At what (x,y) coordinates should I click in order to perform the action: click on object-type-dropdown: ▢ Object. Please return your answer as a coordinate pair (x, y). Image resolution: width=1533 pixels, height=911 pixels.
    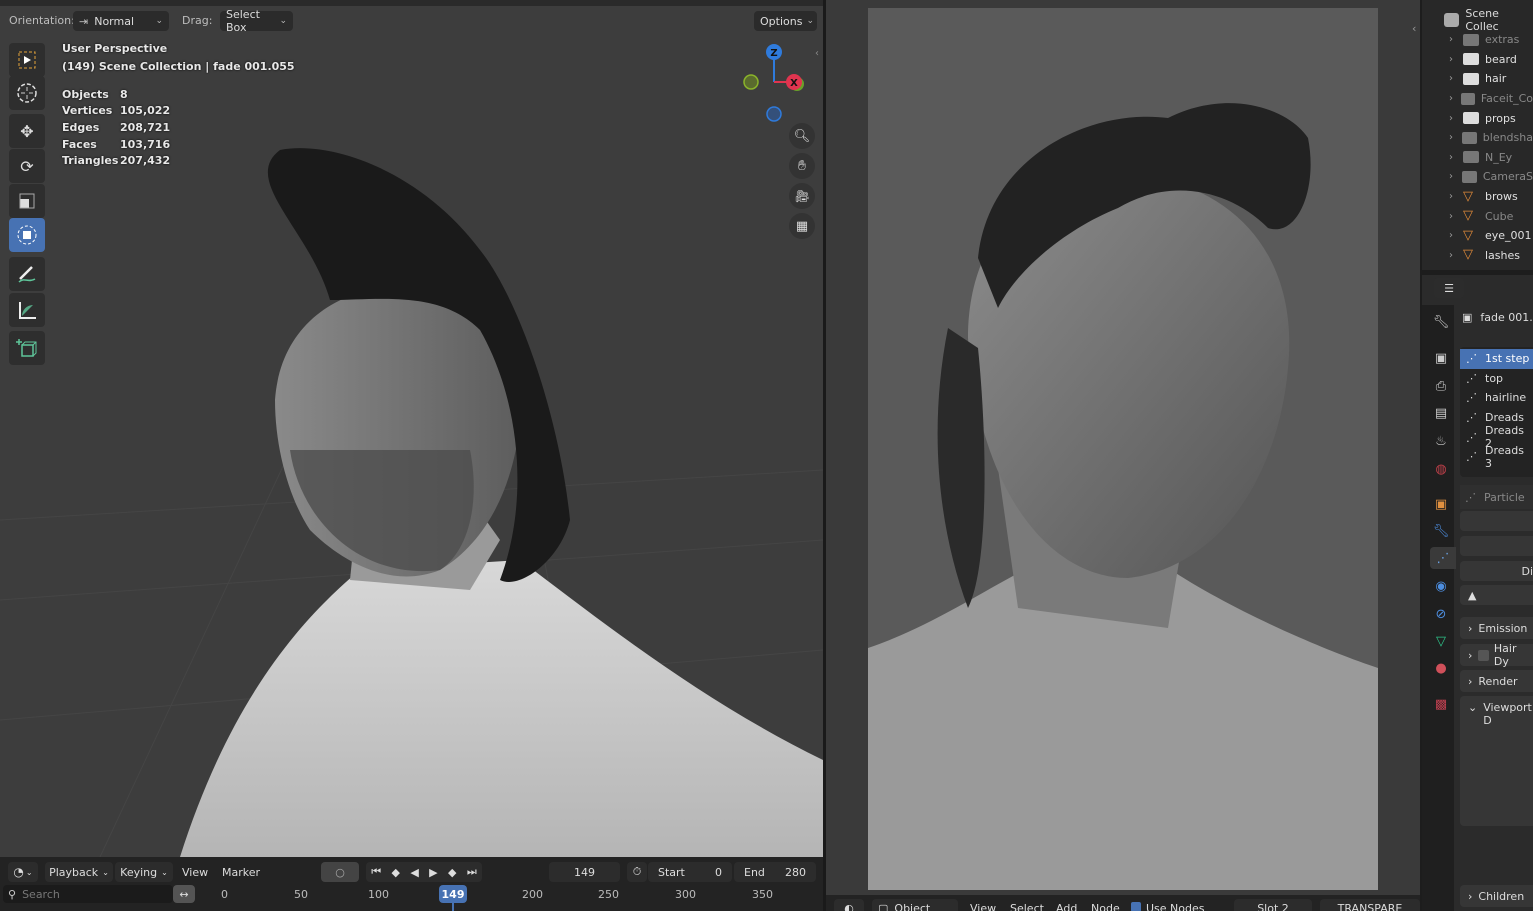
    Looking at the image, I should click on (915, 905).